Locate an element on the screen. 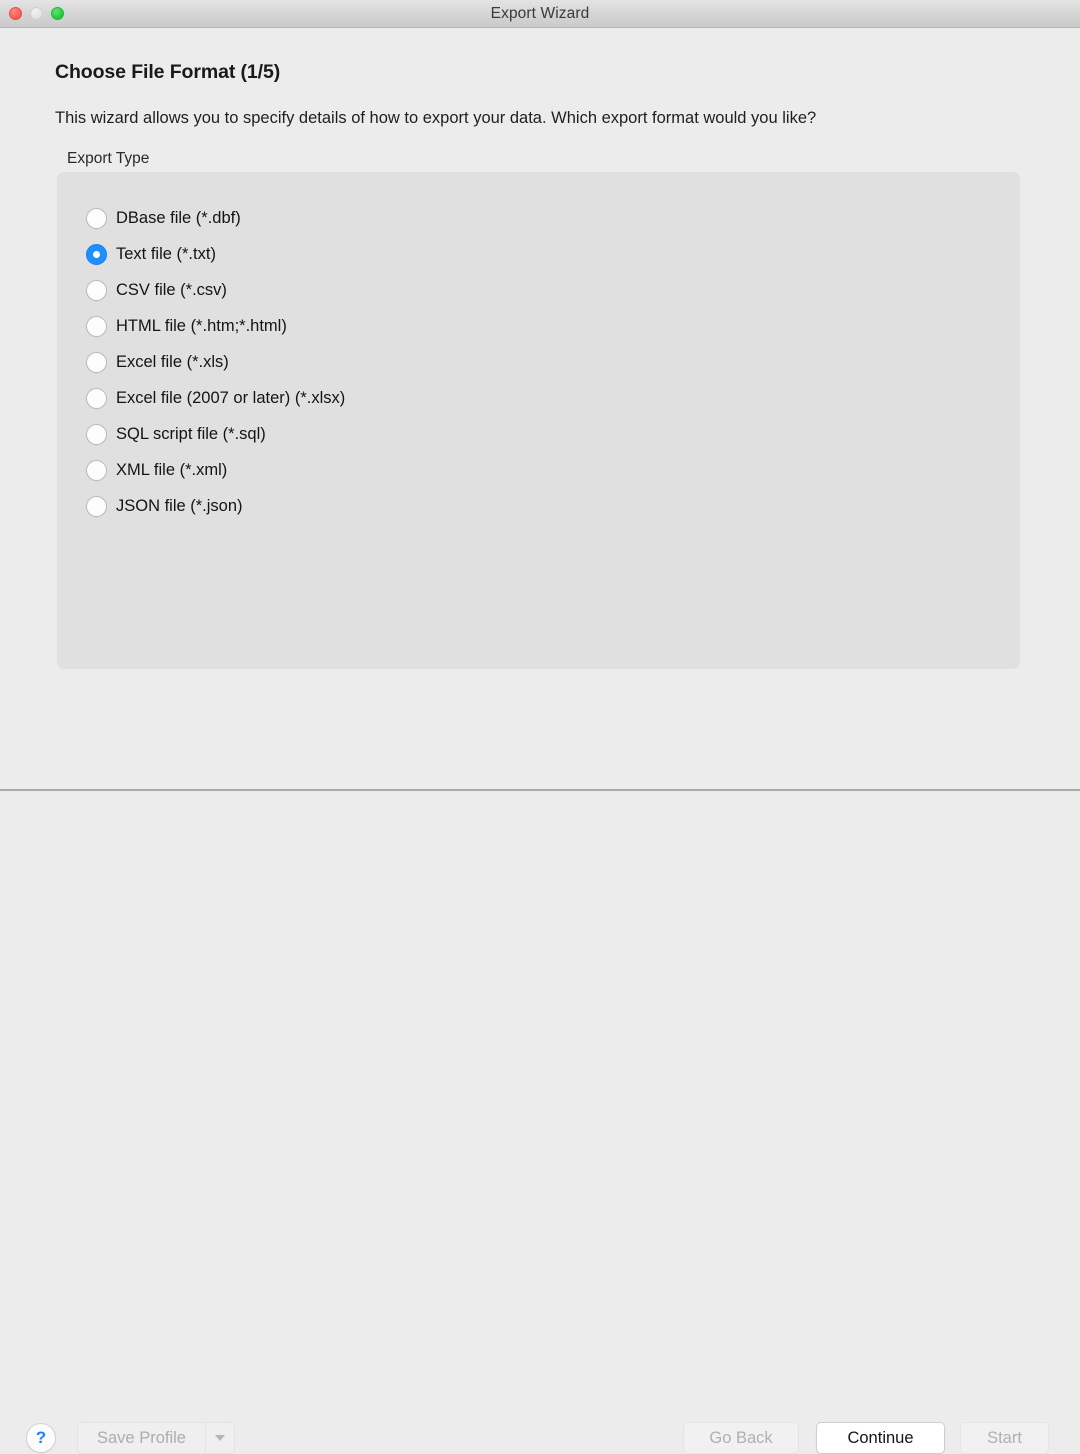 Image resolution: width=1080 pixels, height=1454 pixels. radio-label-csv: CSV file (*.csv) is located at coordinates (171, 289).